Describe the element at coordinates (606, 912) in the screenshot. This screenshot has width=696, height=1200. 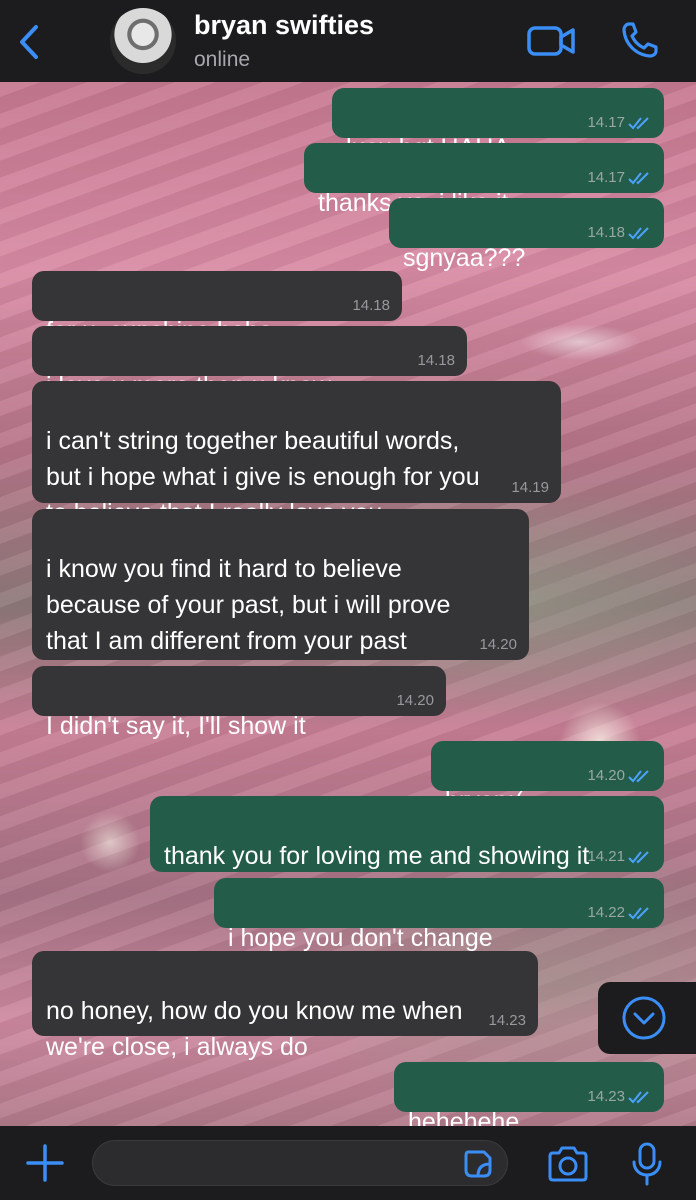
I see `message-time: 14.22` at that location.